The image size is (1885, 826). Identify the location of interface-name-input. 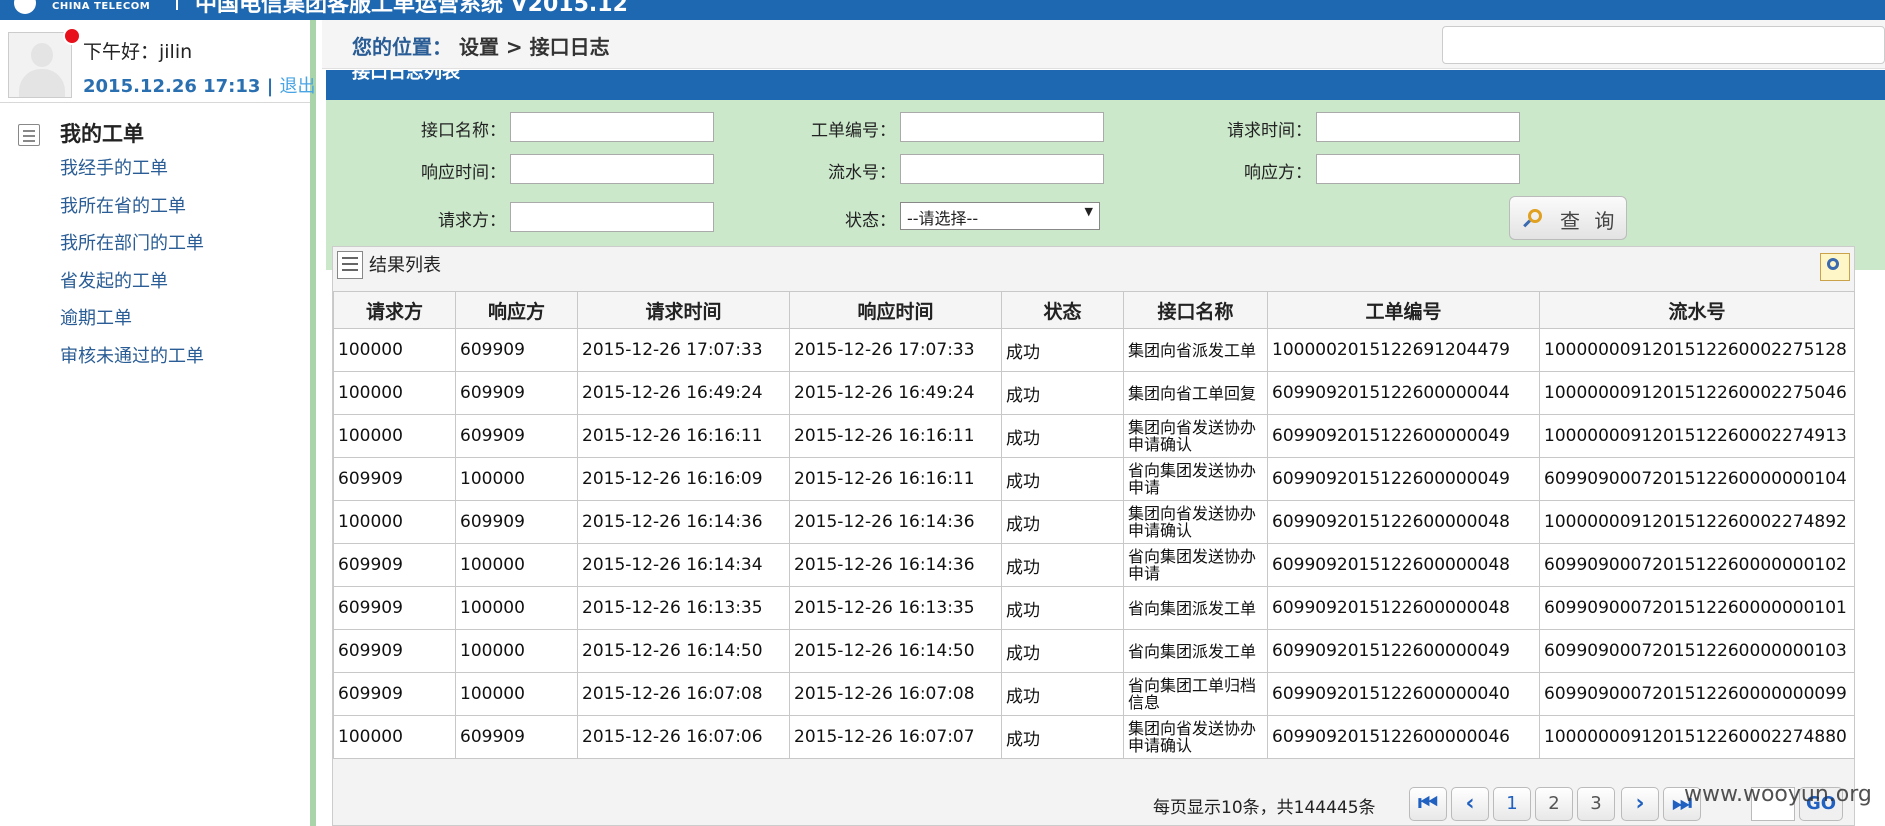
(612, 127).